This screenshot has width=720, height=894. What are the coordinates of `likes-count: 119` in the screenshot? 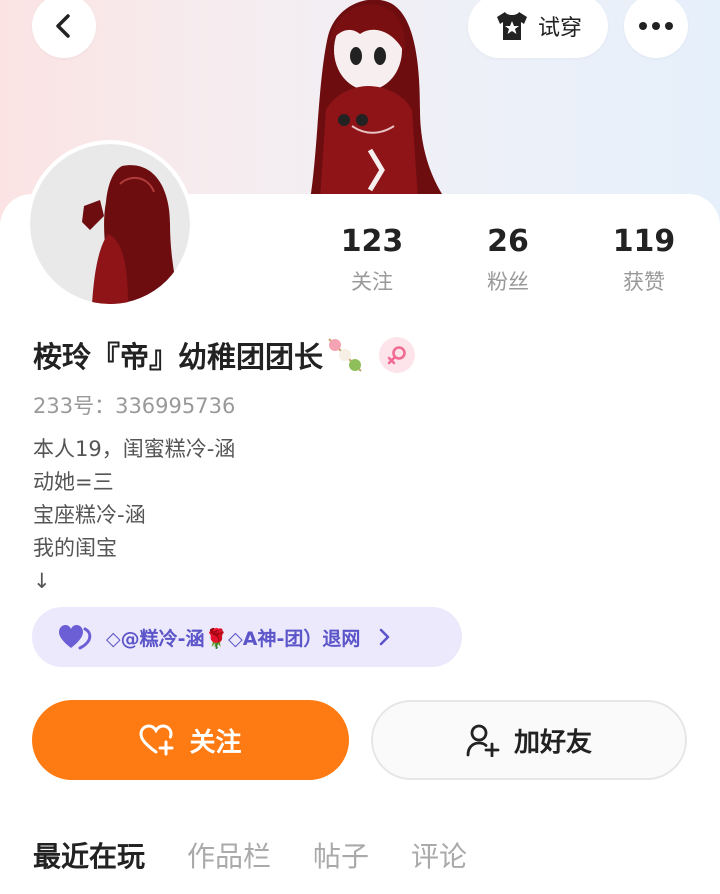 It's located at (644, 241).